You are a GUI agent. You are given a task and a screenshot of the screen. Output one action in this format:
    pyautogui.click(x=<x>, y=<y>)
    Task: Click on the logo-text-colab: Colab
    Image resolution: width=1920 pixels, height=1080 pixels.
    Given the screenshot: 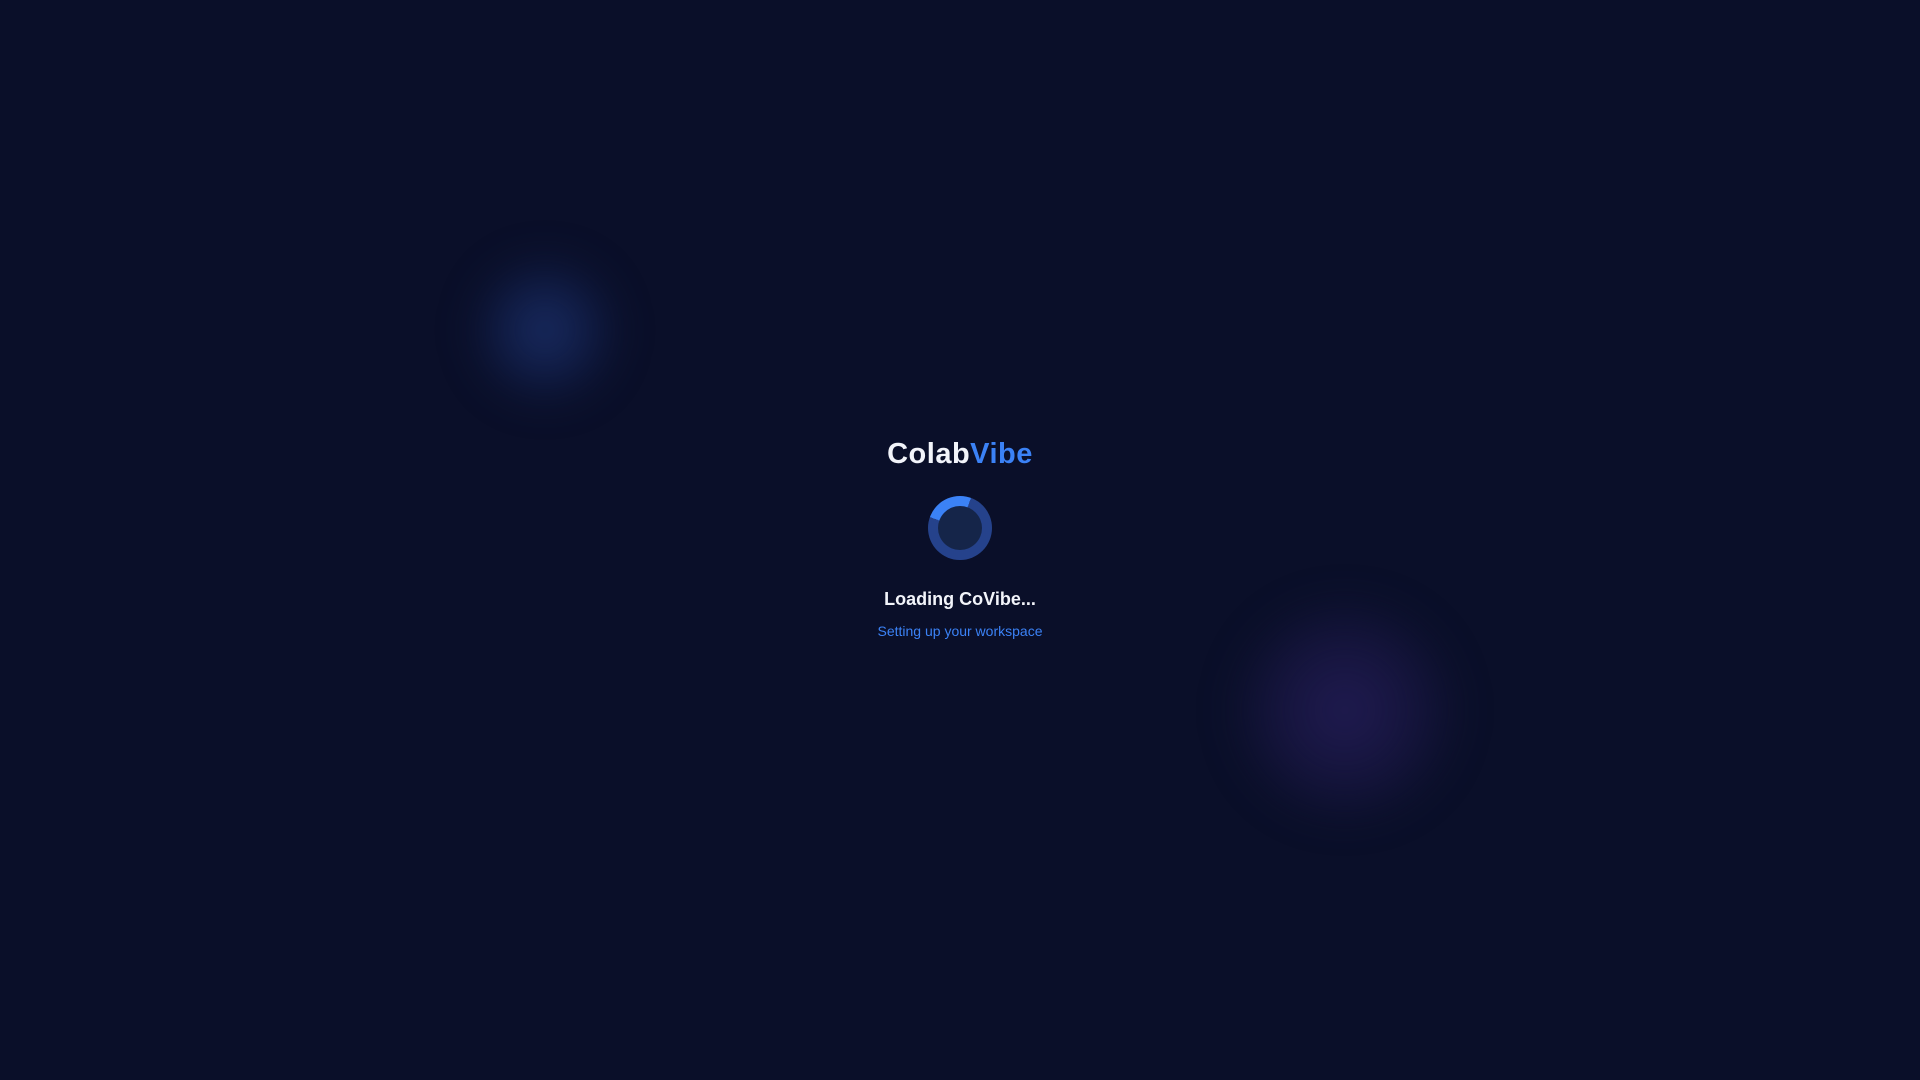 What is the action you would take?
    pyautogui.click(x=929, y=454)
    